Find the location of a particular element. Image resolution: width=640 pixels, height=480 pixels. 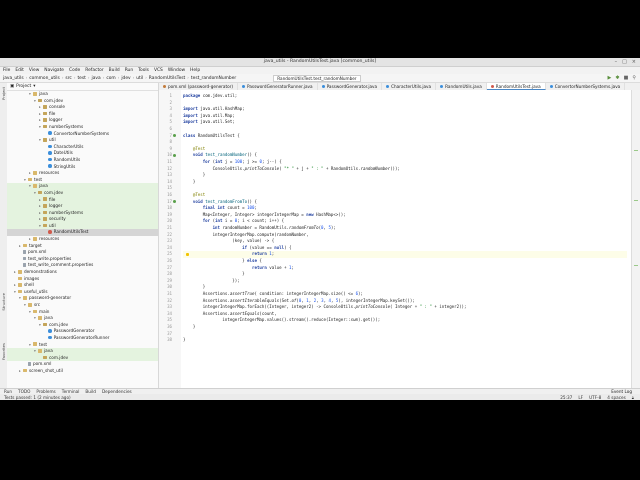

breadcrumb-item: src is located at coordinates (68, 78).